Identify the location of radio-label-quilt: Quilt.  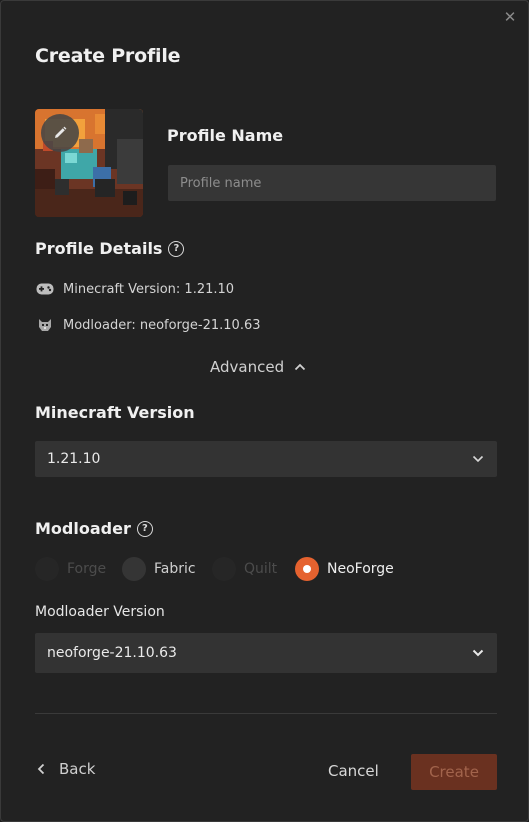
(261, 569).